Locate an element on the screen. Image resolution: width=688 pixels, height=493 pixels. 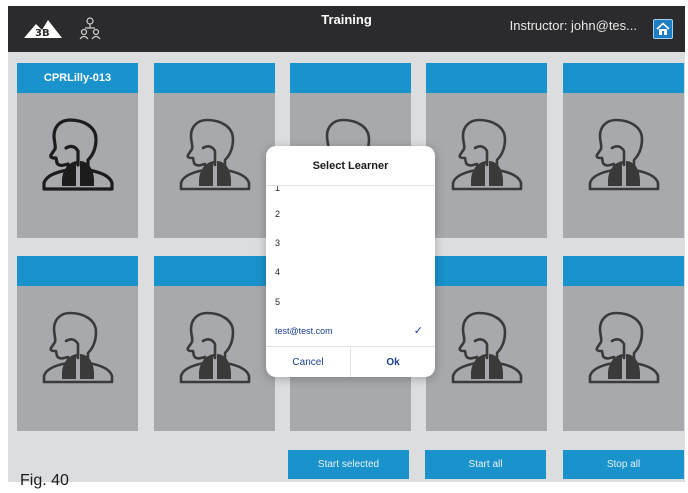
start-selected-button: Start selected is located at coordinates (348, 464).